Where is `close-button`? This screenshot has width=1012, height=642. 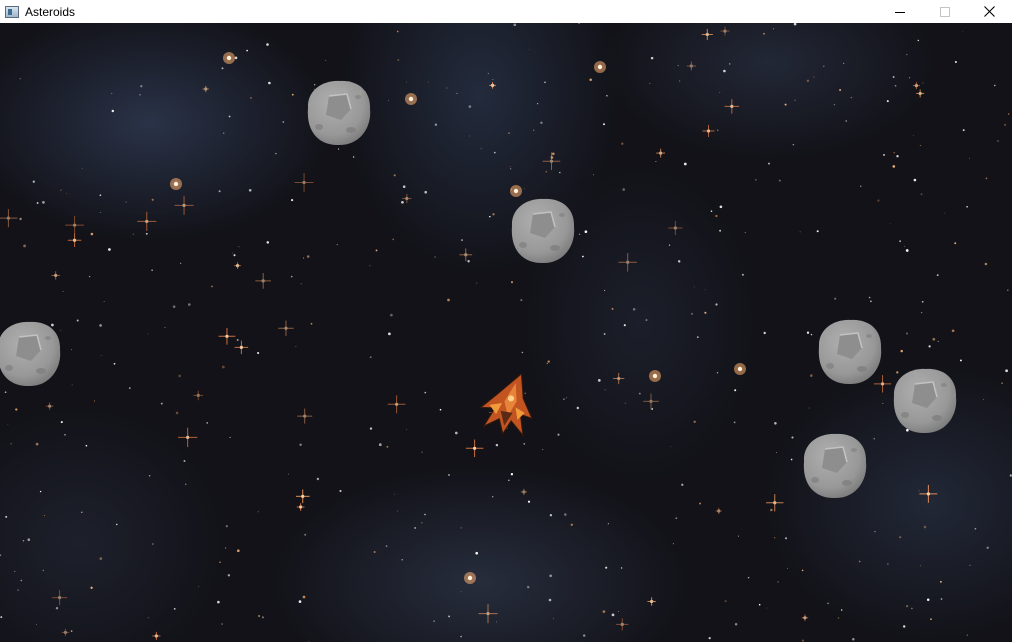 close-button is located at coordinates (989, 11).